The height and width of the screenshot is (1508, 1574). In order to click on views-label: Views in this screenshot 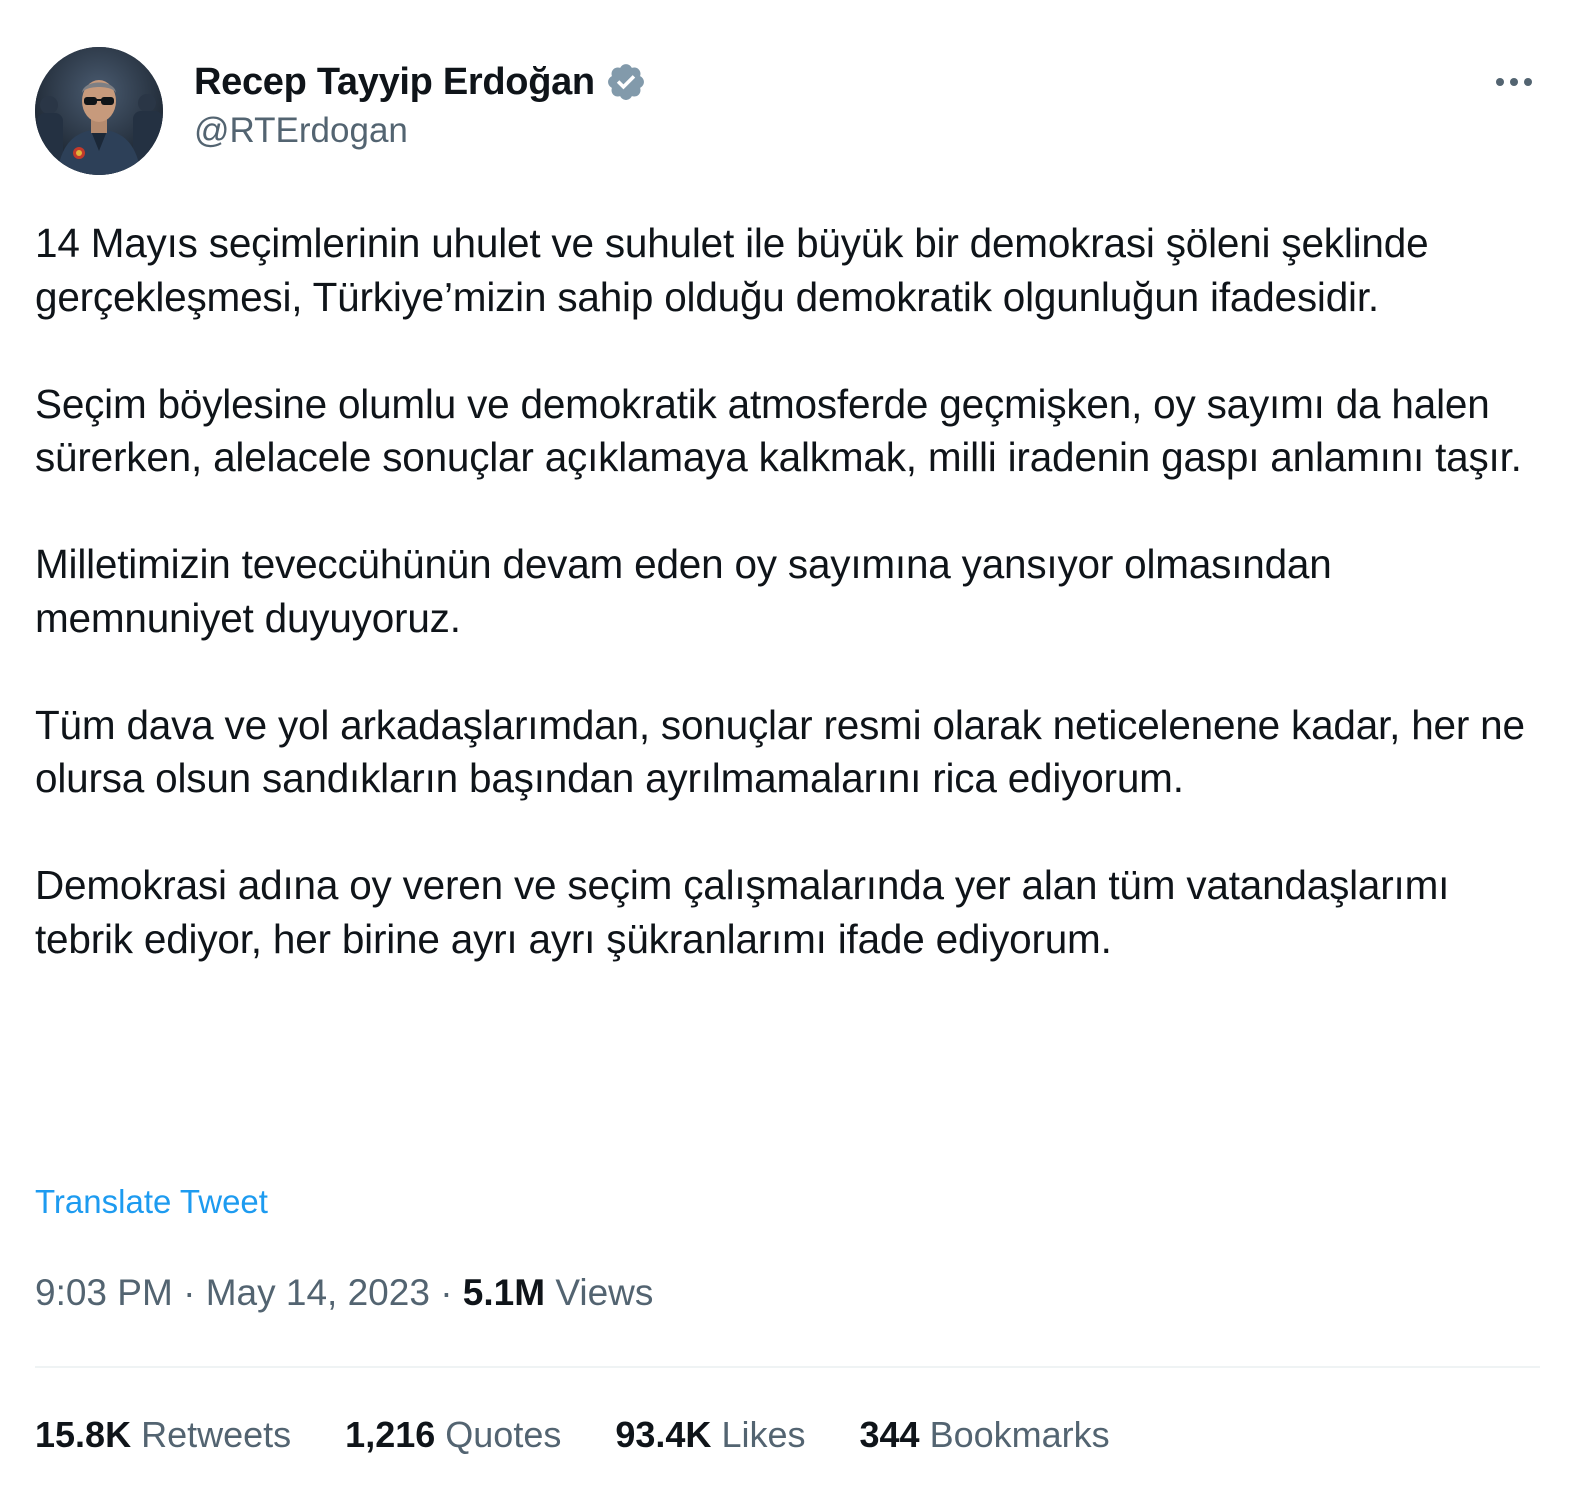, I will do `click(604, 1292)`.